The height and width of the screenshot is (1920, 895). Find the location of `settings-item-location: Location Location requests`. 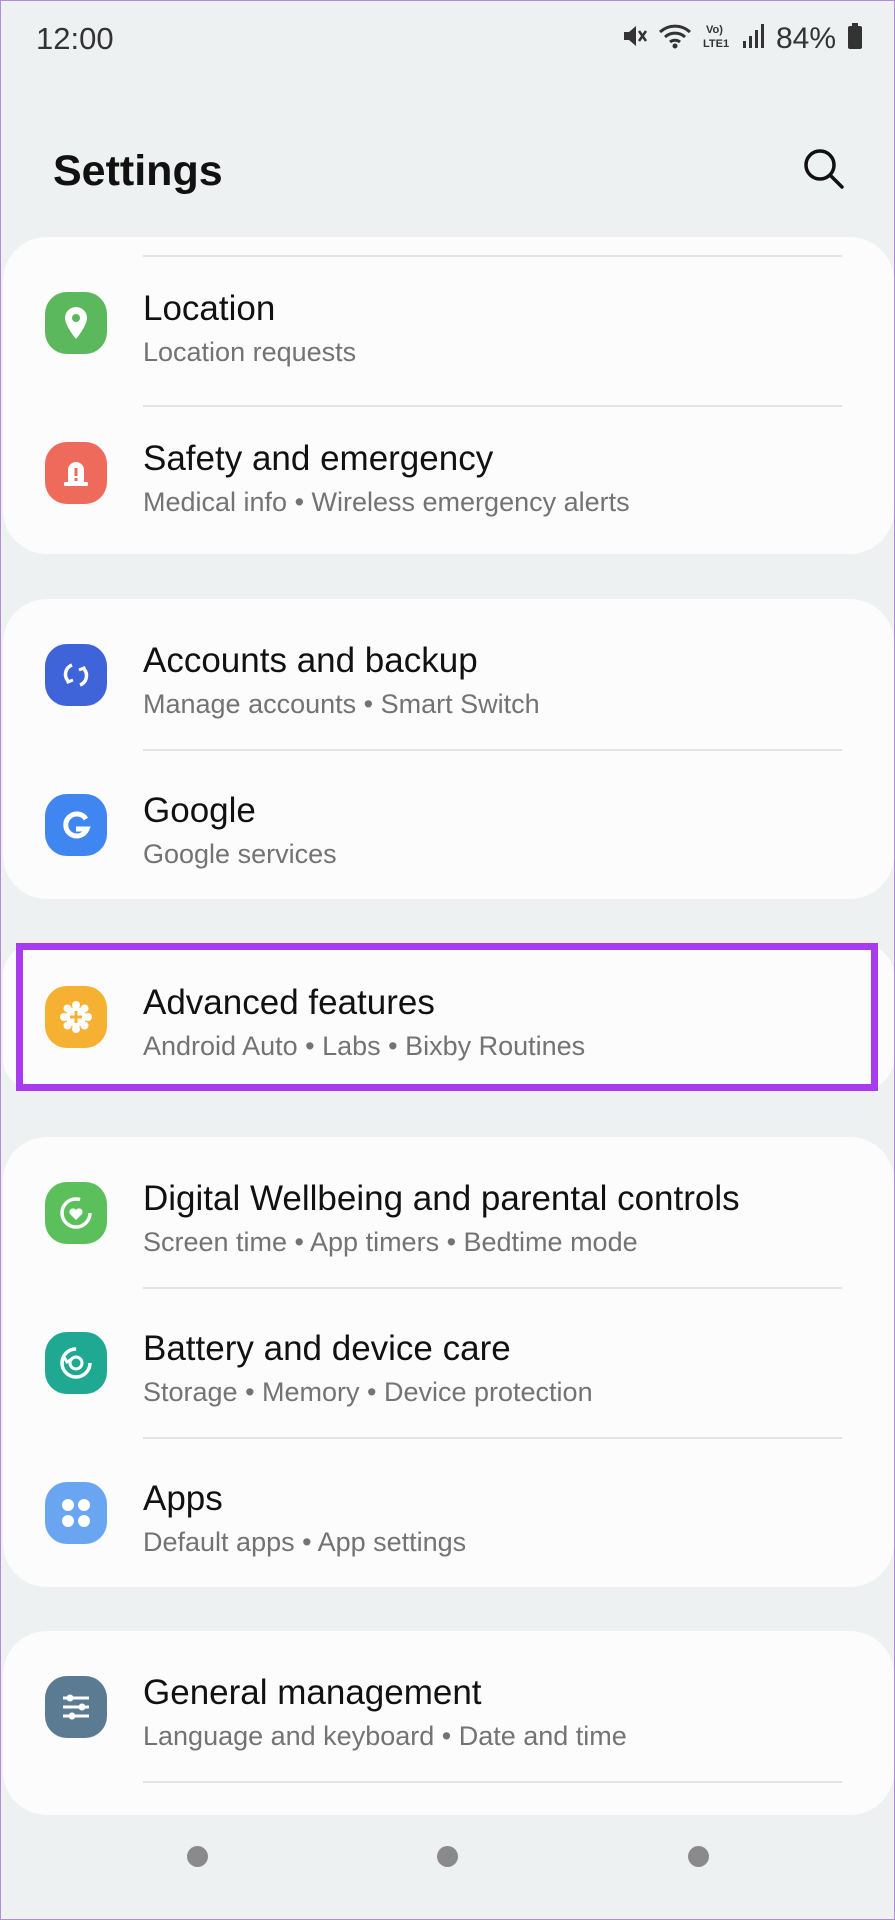

settings-item-location: Location Location requests is located at coordinates (448, 322).